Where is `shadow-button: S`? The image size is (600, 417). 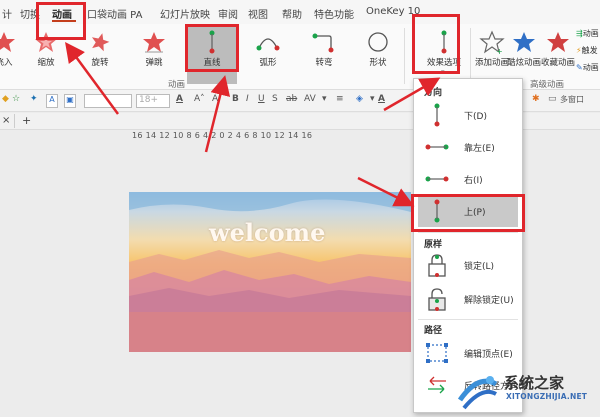
shadow-button: S is located at coordinates (275, 101).